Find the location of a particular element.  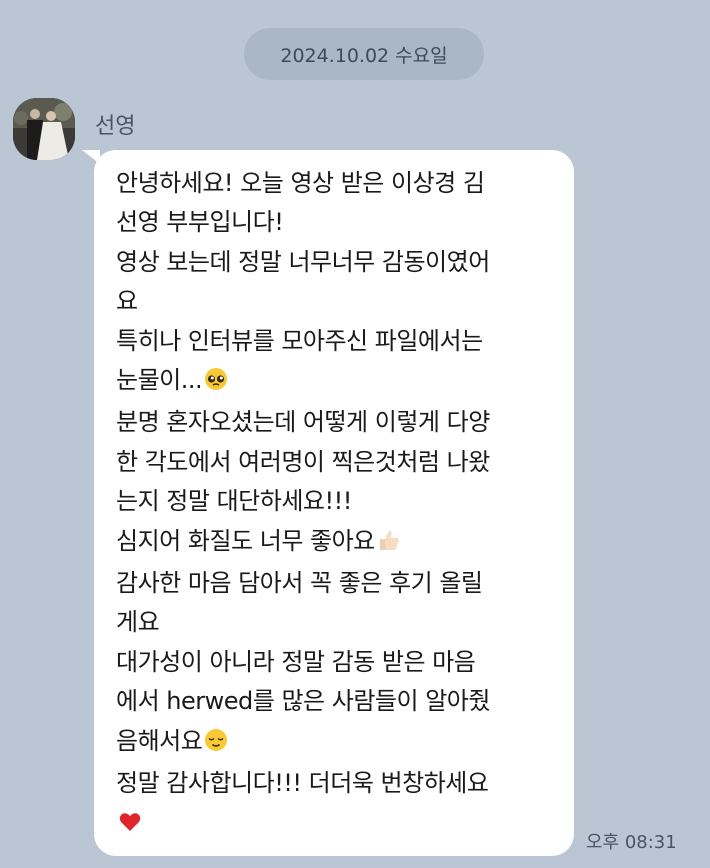

message-line: 안녕하세요! 오늘 영상 받은 이상경 김 is located at coordinates (300, 183).